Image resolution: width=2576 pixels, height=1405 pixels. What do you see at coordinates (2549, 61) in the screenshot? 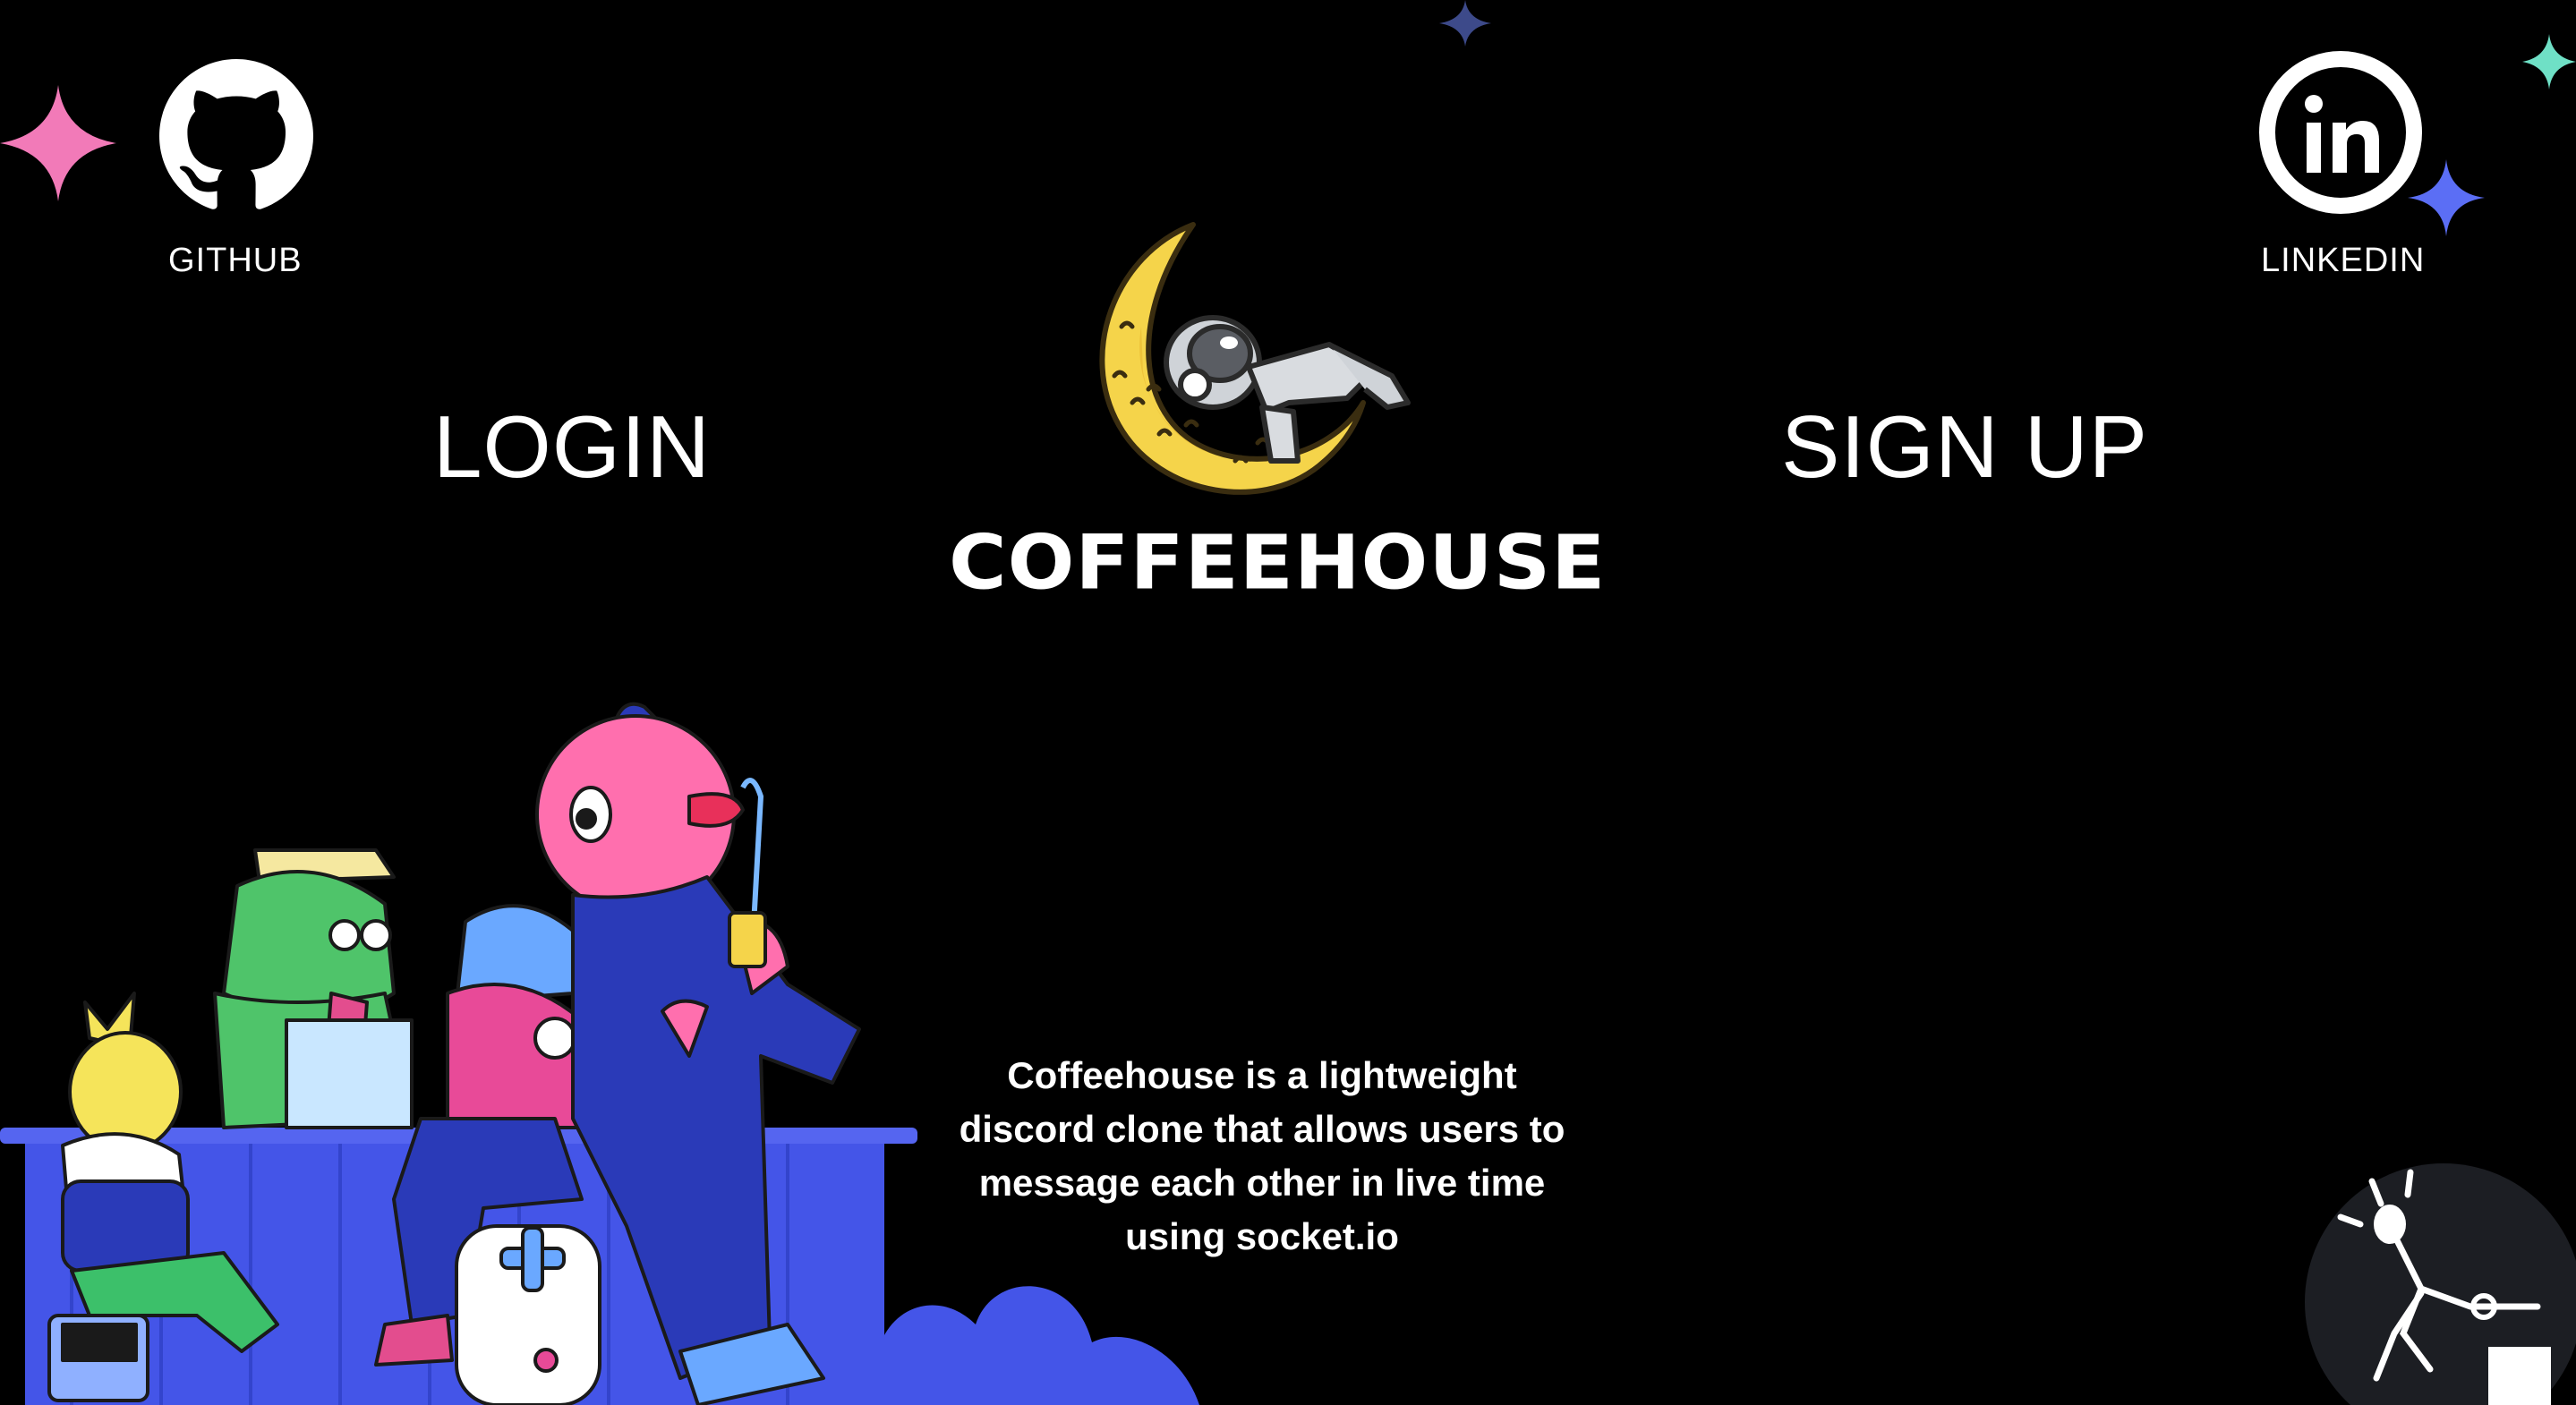
I see `teal-sparkle-icon` at bounding box center [2549, 61].